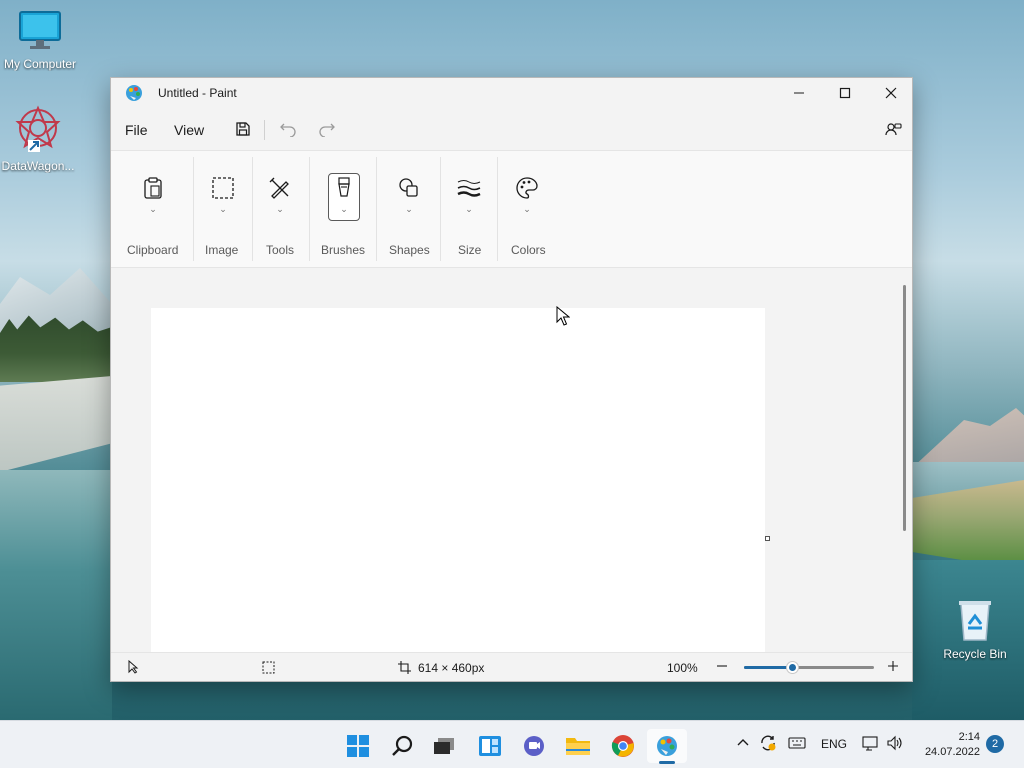 This screenshot has height=768, width=1024. I want to click on menu-bar: File View, so click(511, 129).